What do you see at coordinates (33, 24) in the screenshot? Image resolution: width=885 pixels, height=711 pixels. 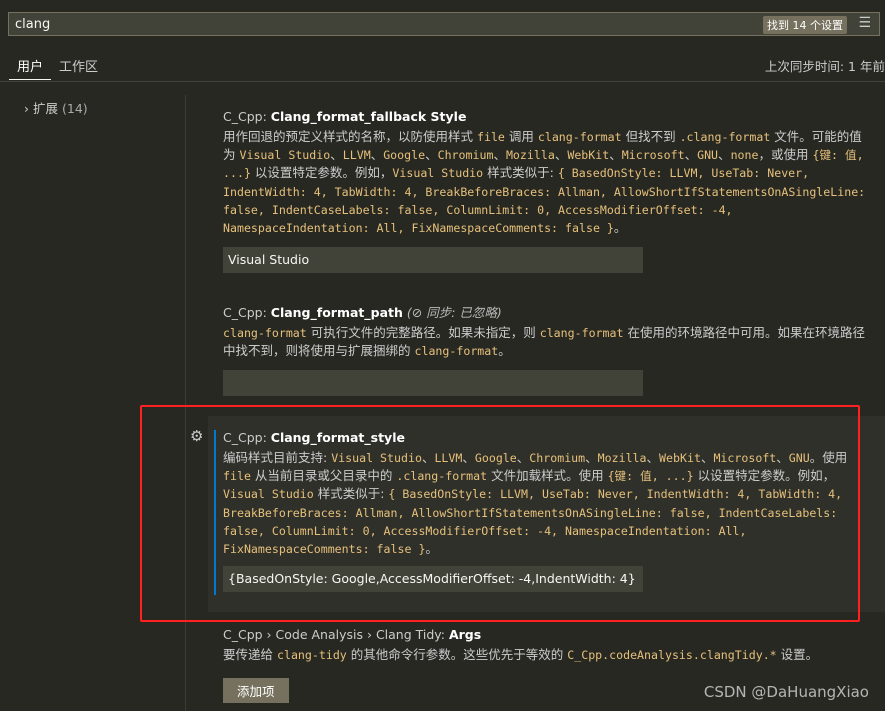 I see `search-value: clang` at bounding box center [33, 24].